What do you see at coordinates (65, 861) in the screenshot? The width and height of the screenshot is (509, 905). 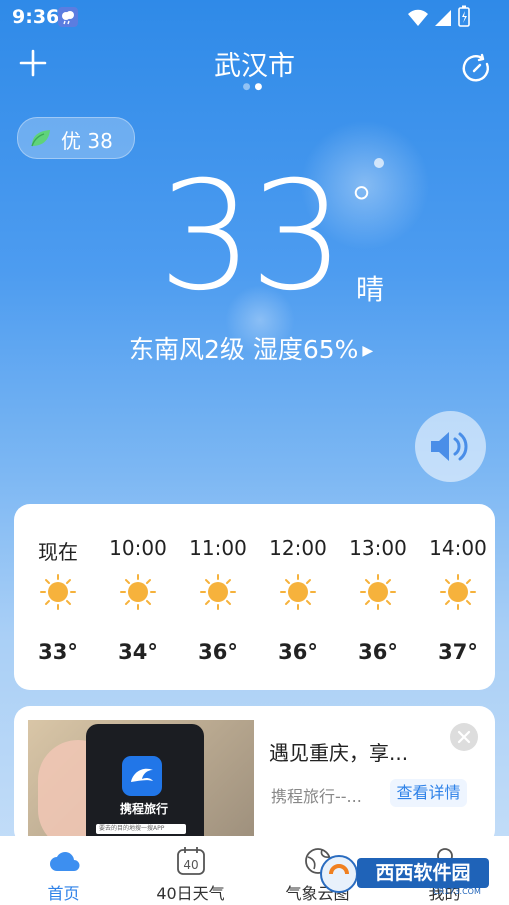 I see `cloud-icon` at bounding box center [65, 861].